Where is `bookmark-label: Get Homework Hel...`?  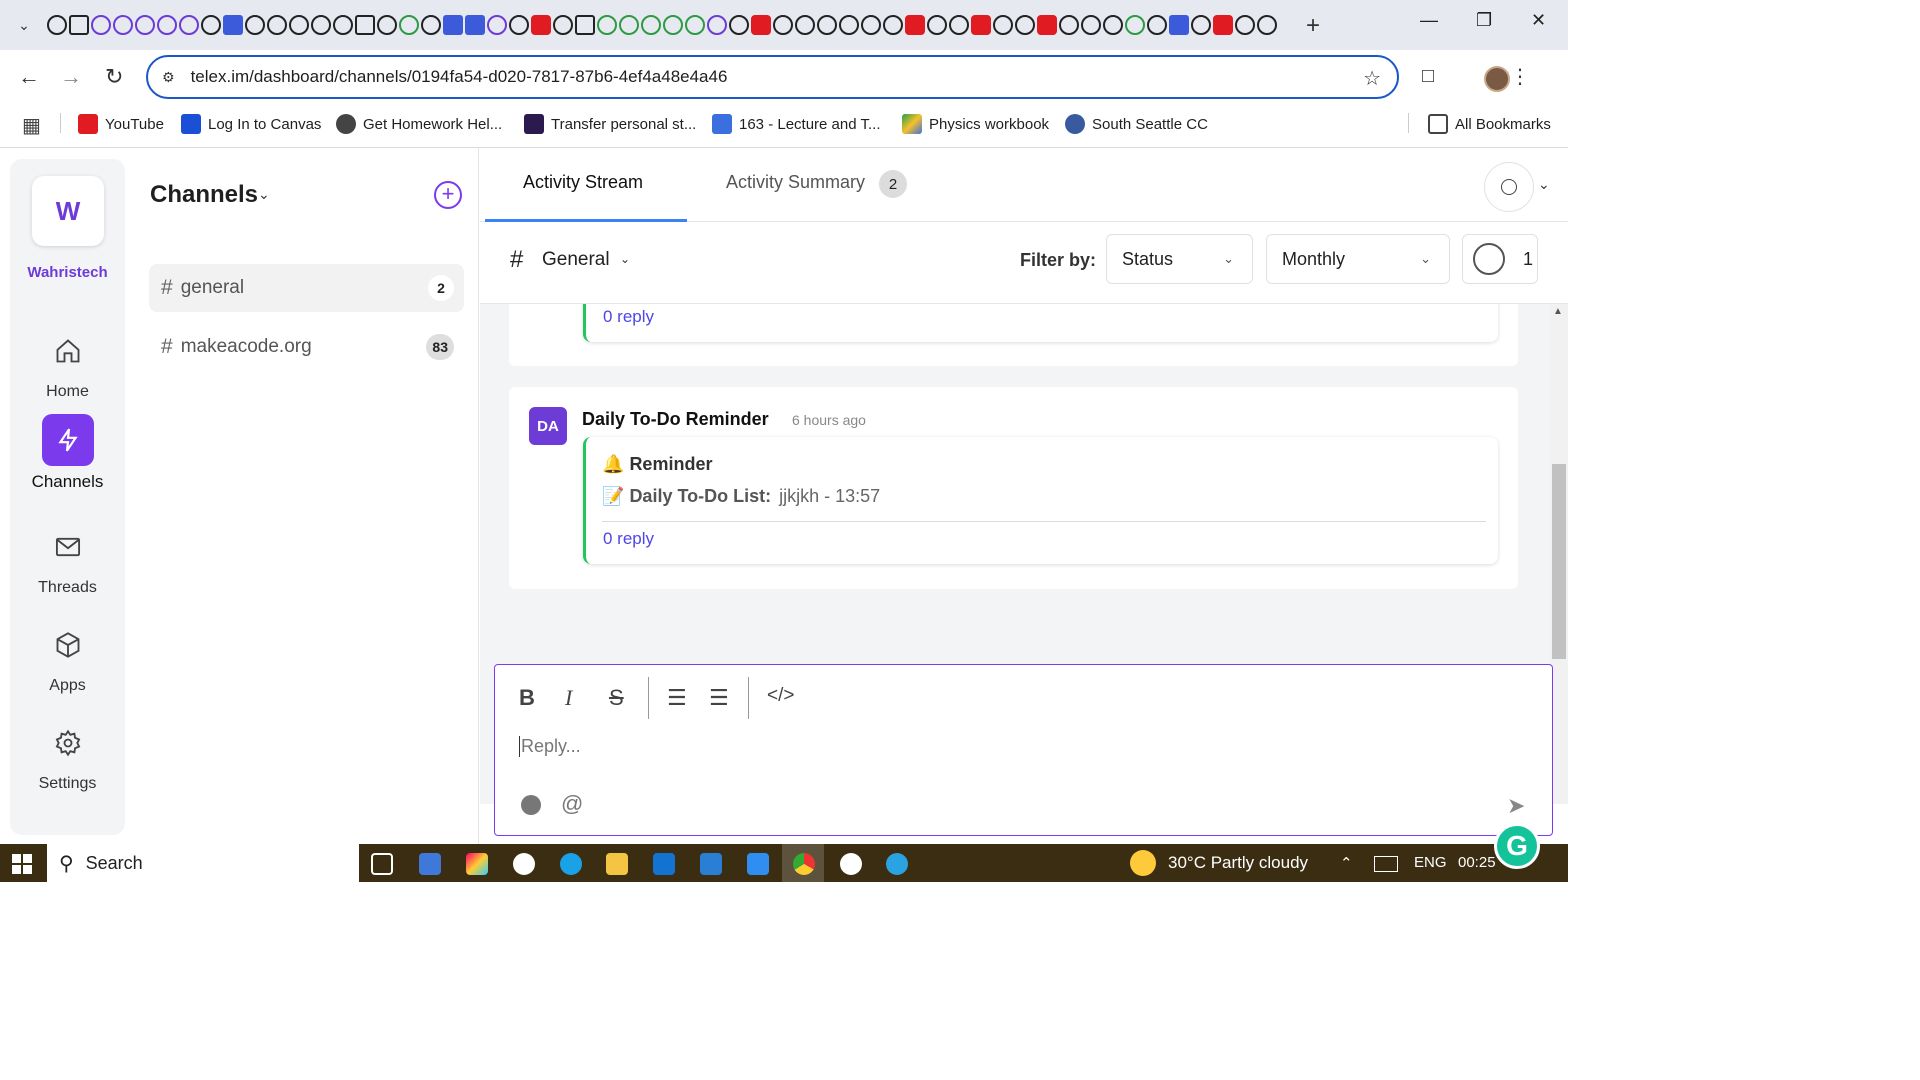 bookmark-label: Get Homework Hel... is located at coordinates (433, 124).